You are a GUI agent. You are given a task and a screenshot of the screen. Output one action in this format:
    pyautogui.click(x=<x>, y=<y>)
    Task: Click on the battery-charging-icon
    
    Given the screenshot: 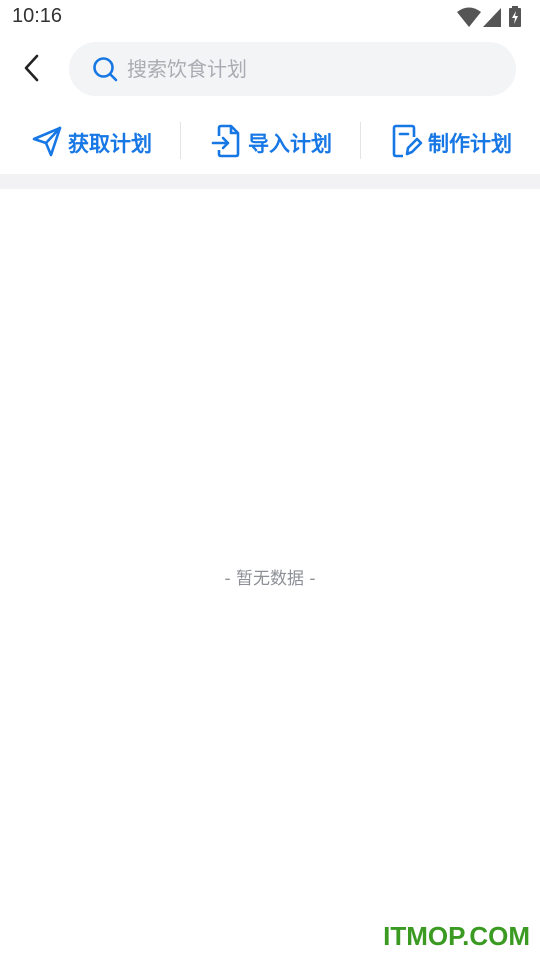 What is the action you would take?
    pyautogui.click(x=515, y=16)
    